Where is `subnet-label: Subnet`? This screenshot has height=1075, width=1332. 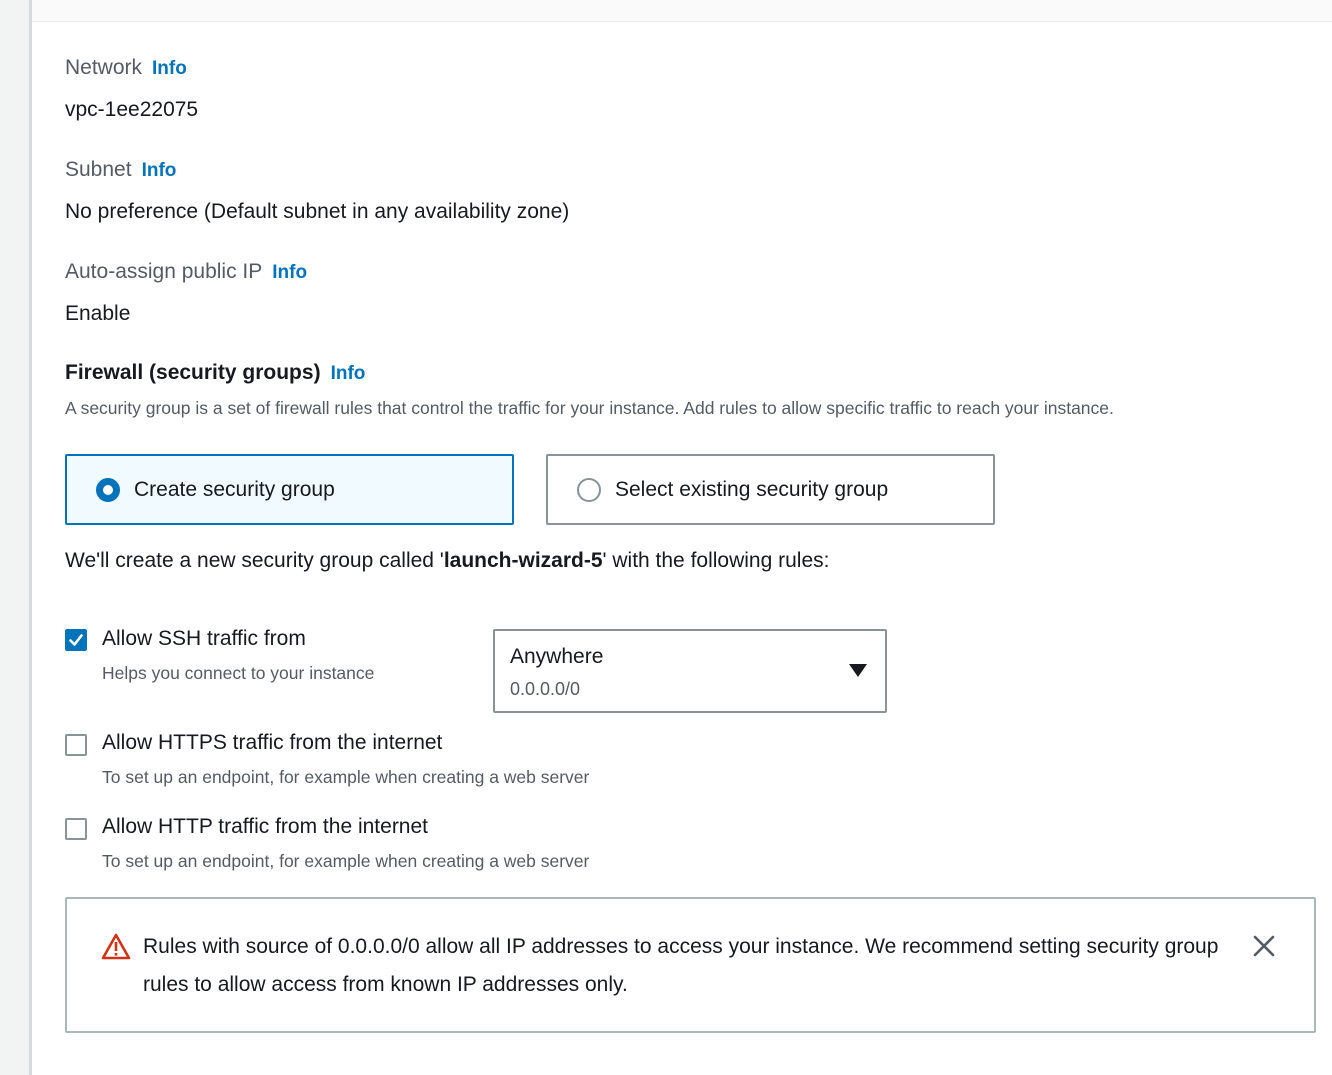 subnet-label: Subnet is located at coordinates (98, 169).